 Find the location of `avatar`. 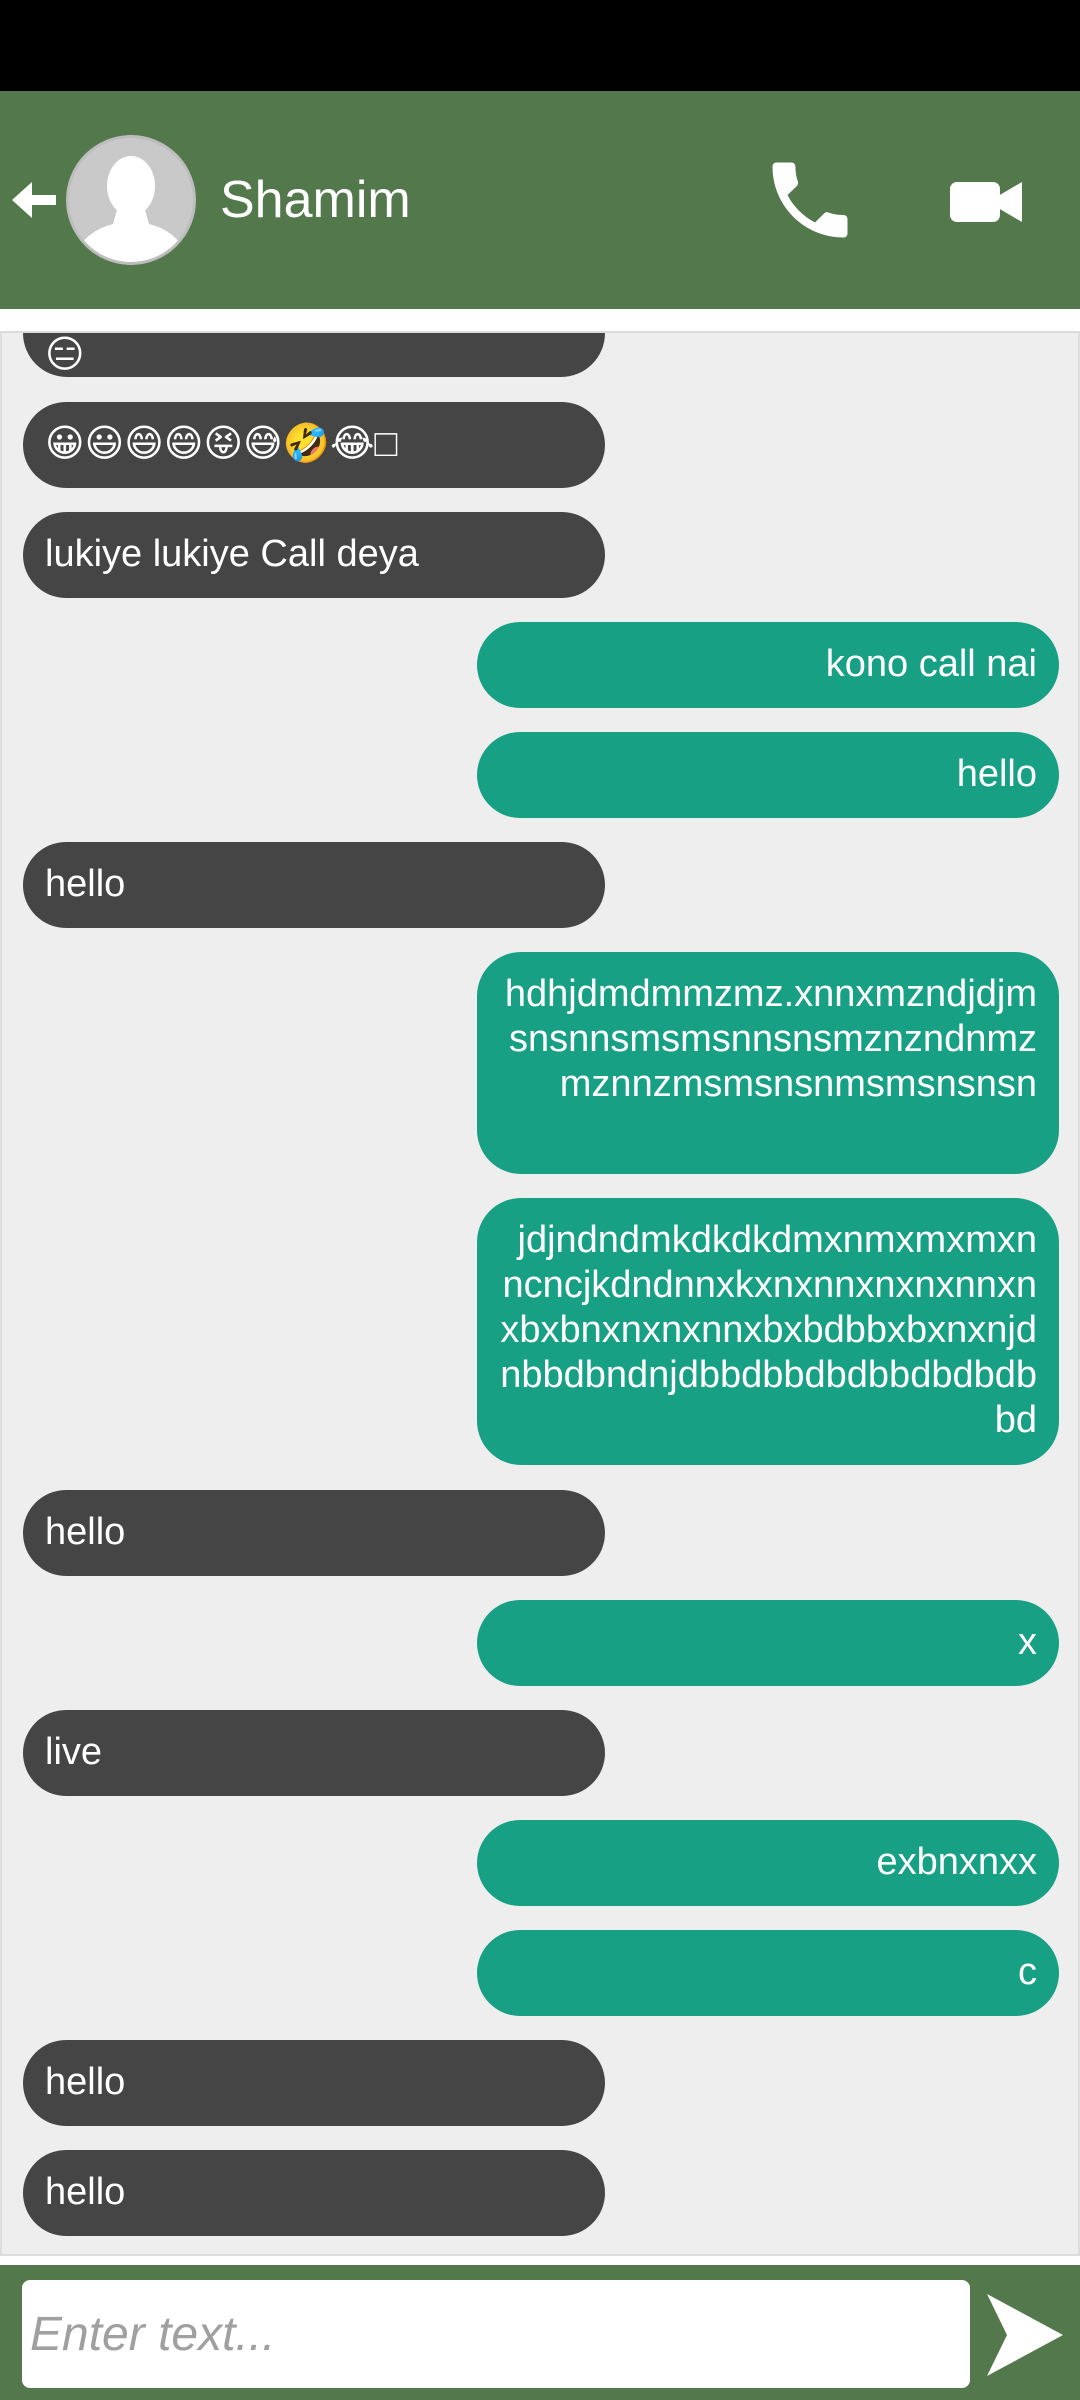

avatar is located at coordinates (131, 200).